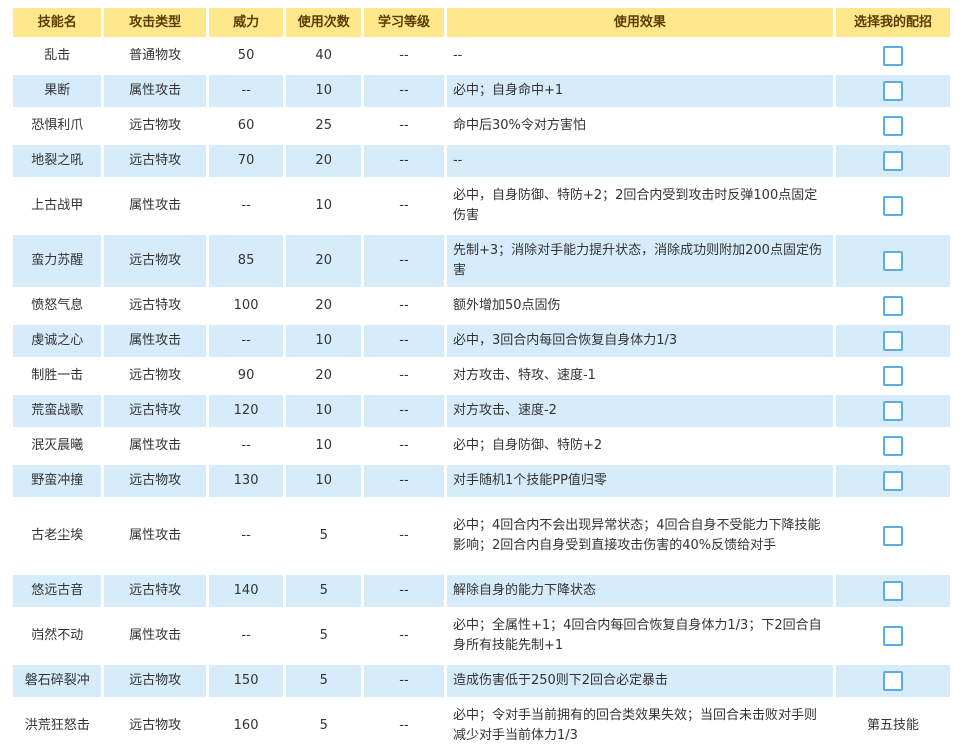 Image resolution: width=962 pixels, height=755 pixels. I want to click on effect-cell: 必中；全属性+1；4回合内每回合恢复自身体力1/3；下2回合自身所有技能先制+1, so click(639, 636).